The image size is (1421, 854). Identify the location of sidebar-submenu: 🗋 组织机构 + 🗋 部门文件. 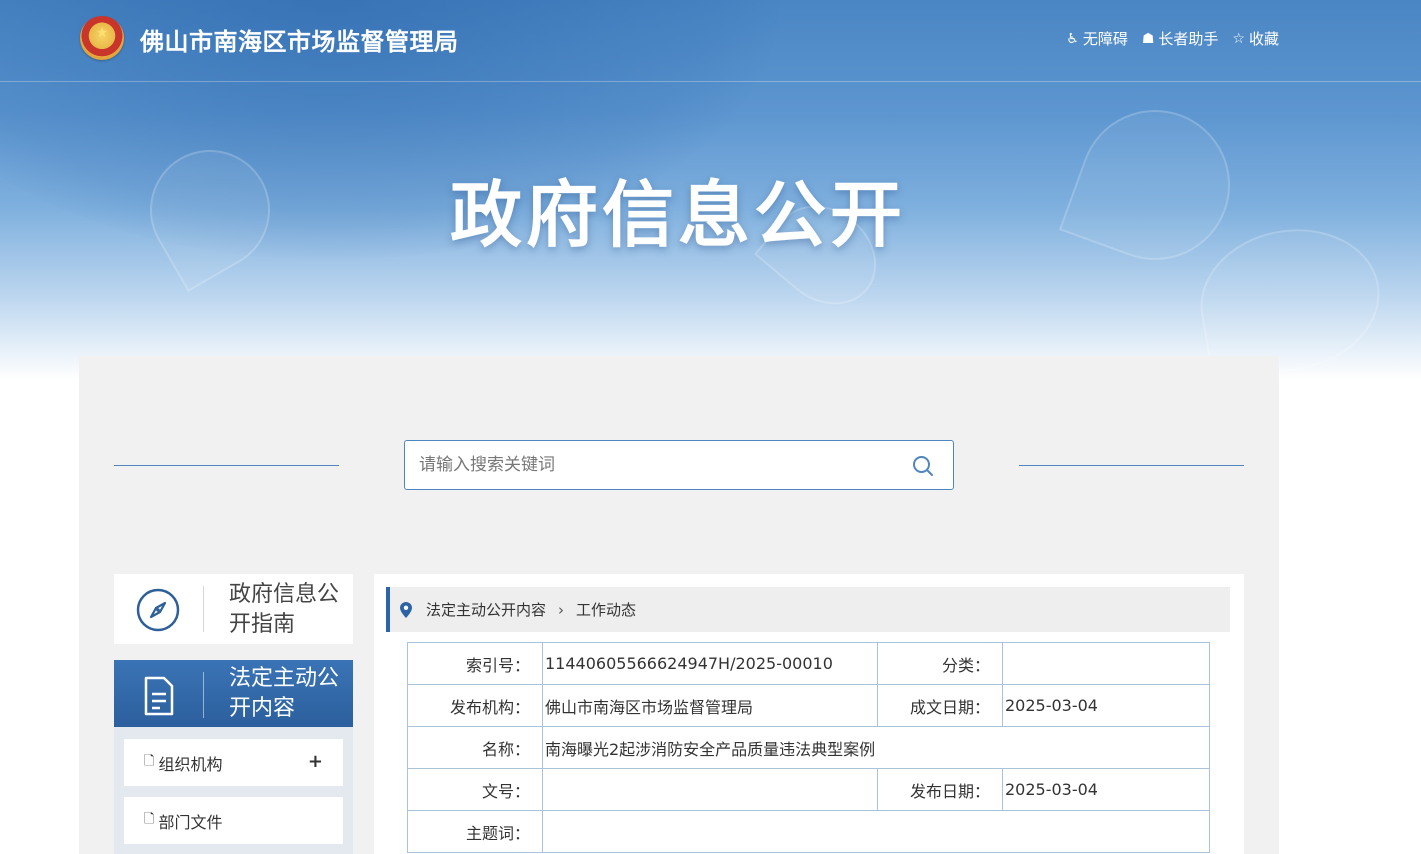
(233, 790).